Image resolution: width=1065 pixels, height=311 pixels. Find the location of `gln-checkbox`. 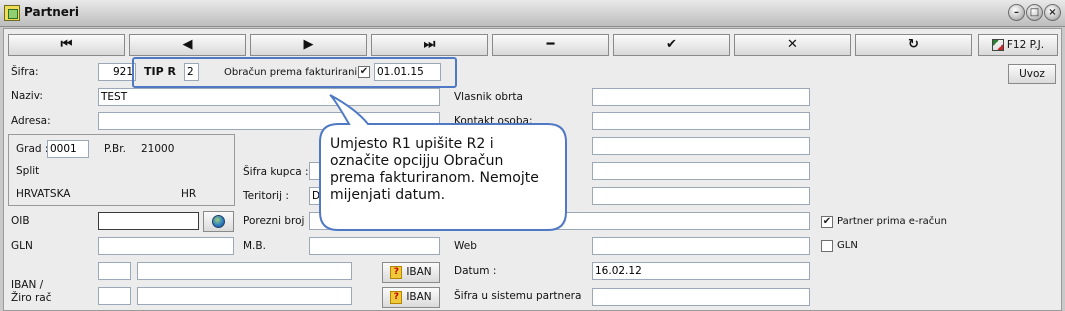

gln-checkbox is located at coordinates (827, 246).